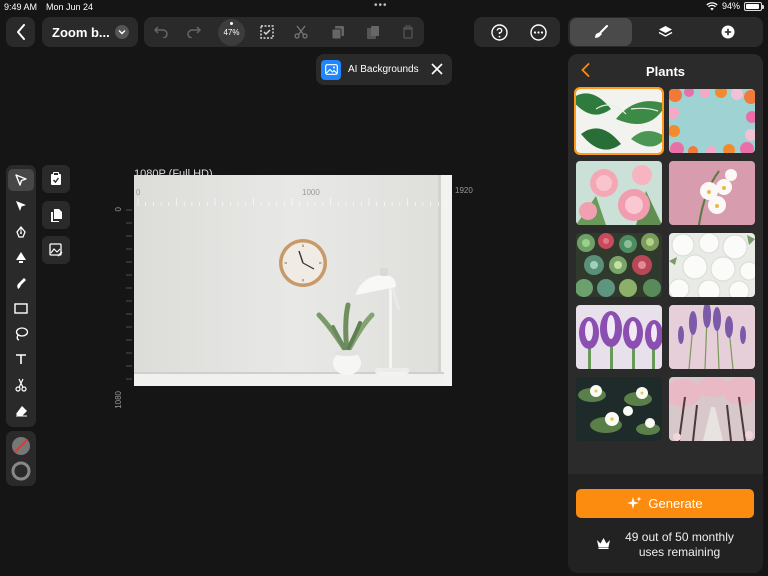  I want to click on chevron-down-icon, so click(122, 32).